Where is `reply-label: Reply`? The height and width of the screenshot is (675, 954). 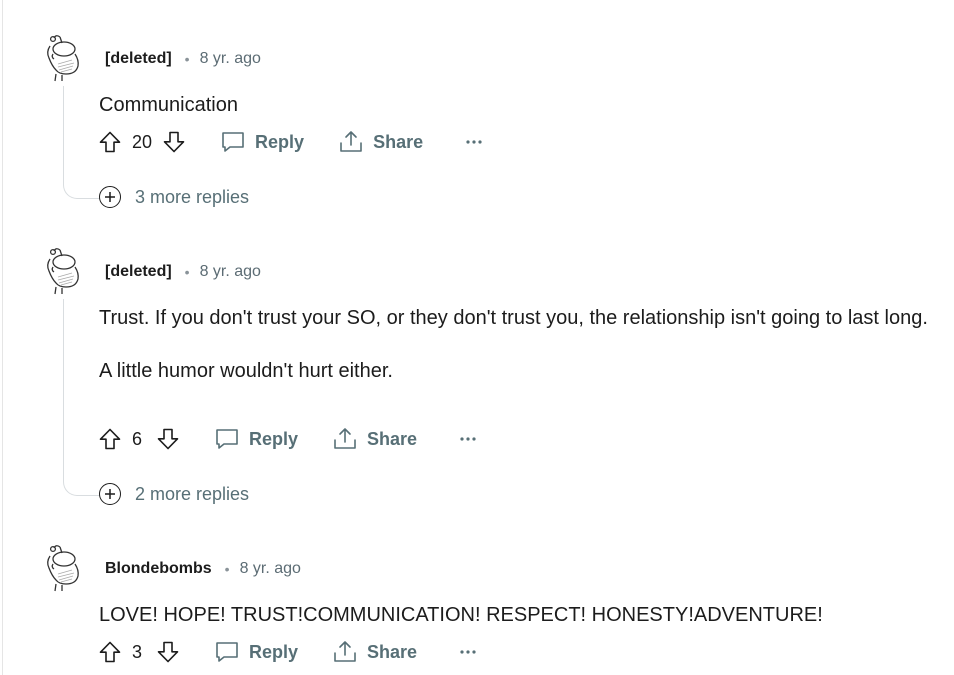 reply-label: Reply is located at coordinates (274, 651).